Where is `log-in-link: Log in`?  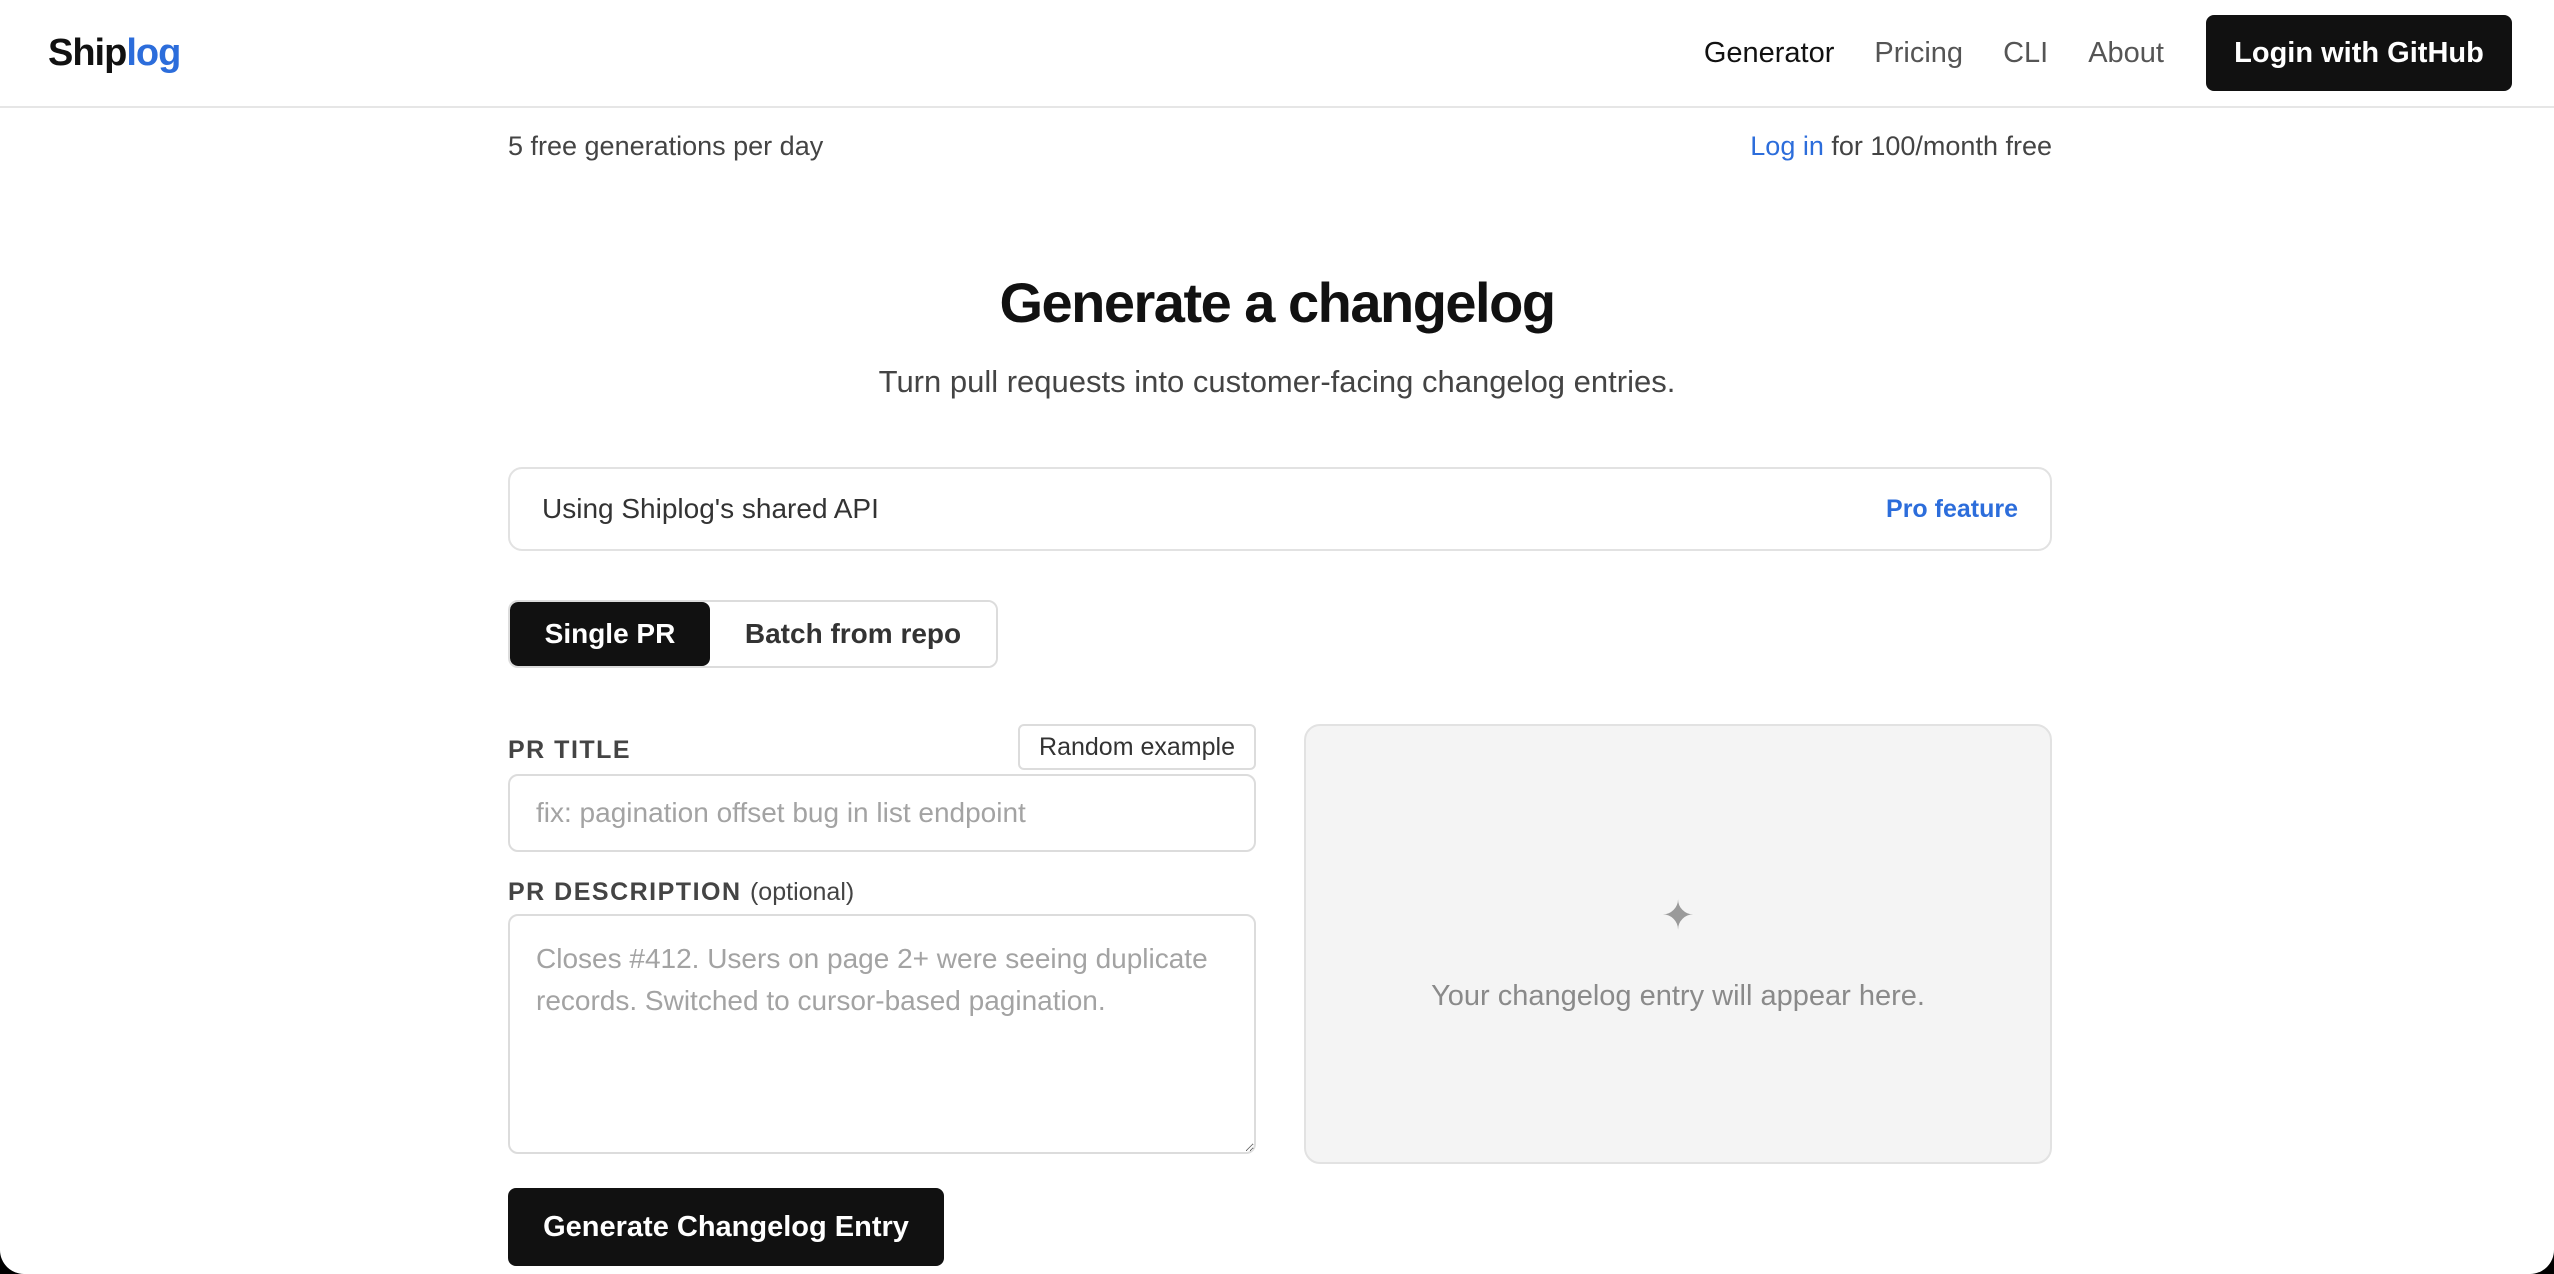 log-in-link: Log in is located at coordinates (1787, 146).